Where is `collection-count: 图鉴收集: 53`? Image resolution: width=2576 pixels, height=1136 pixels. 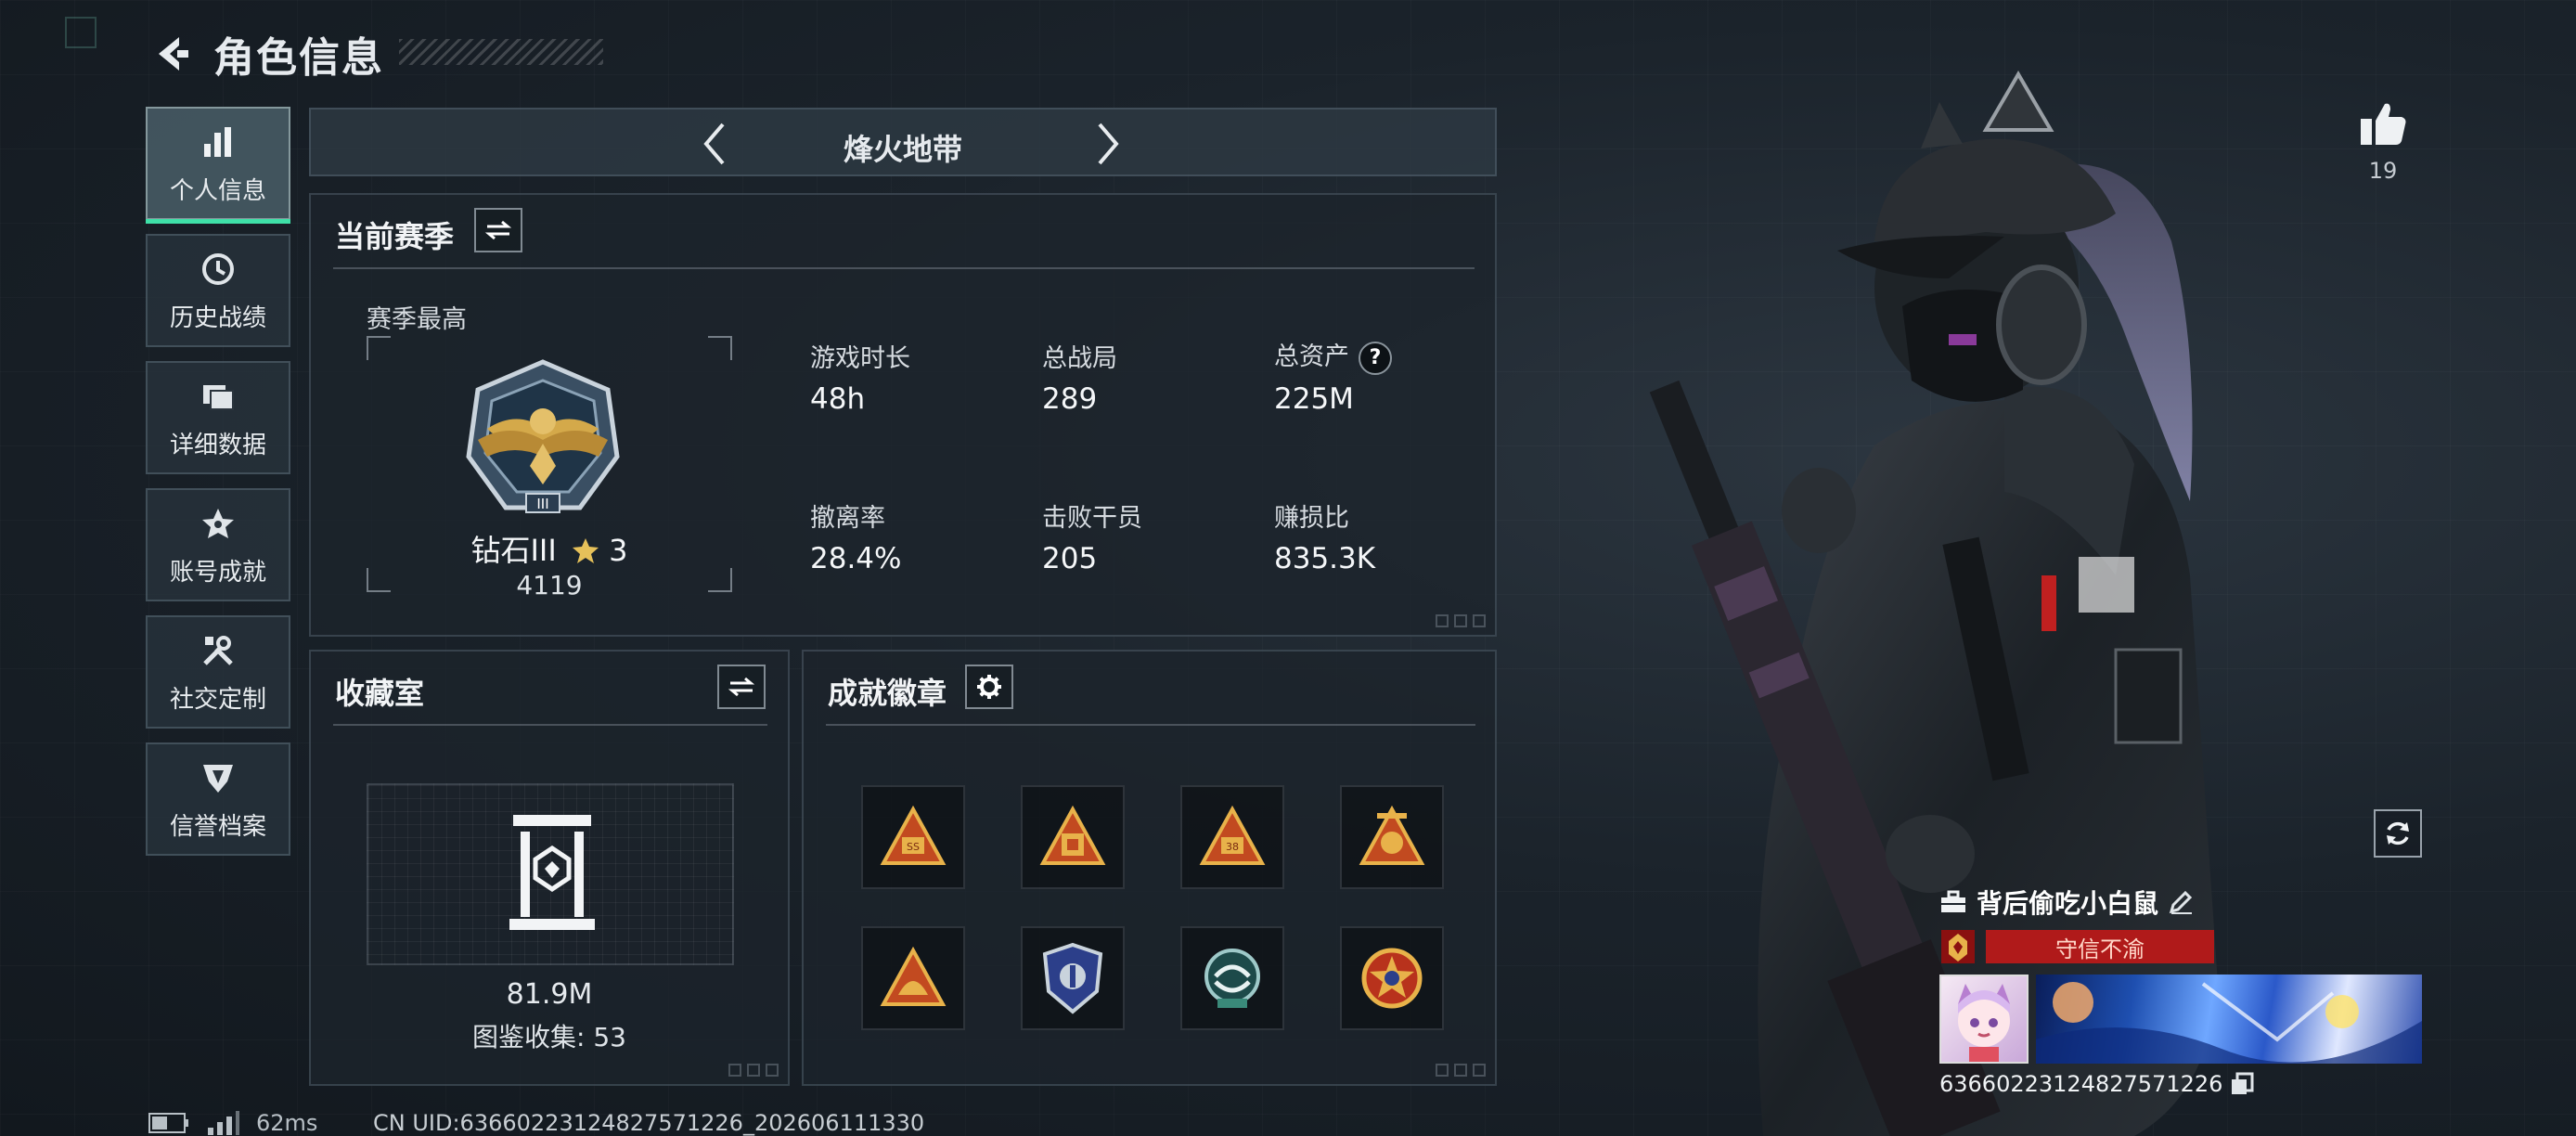 collection-count: 图鉴收集: 53 is located at coordinates (549, 1037).